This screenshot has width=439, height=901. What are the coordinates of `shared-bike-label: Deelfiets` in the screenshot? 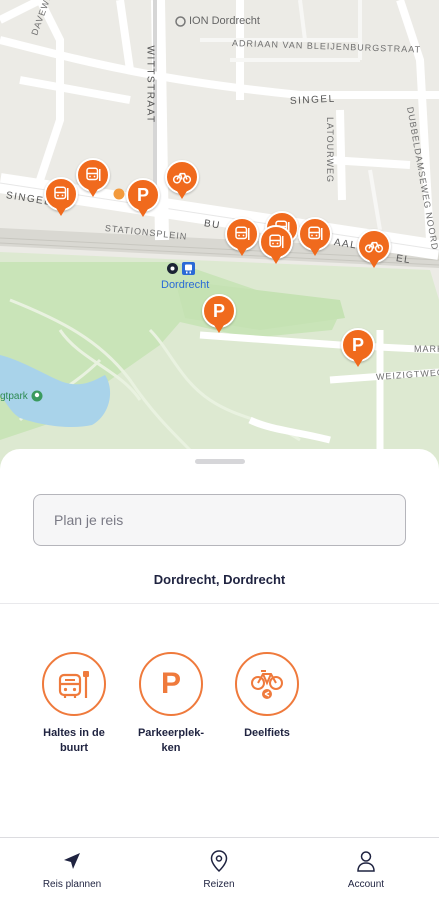 It's located at (267, 733).